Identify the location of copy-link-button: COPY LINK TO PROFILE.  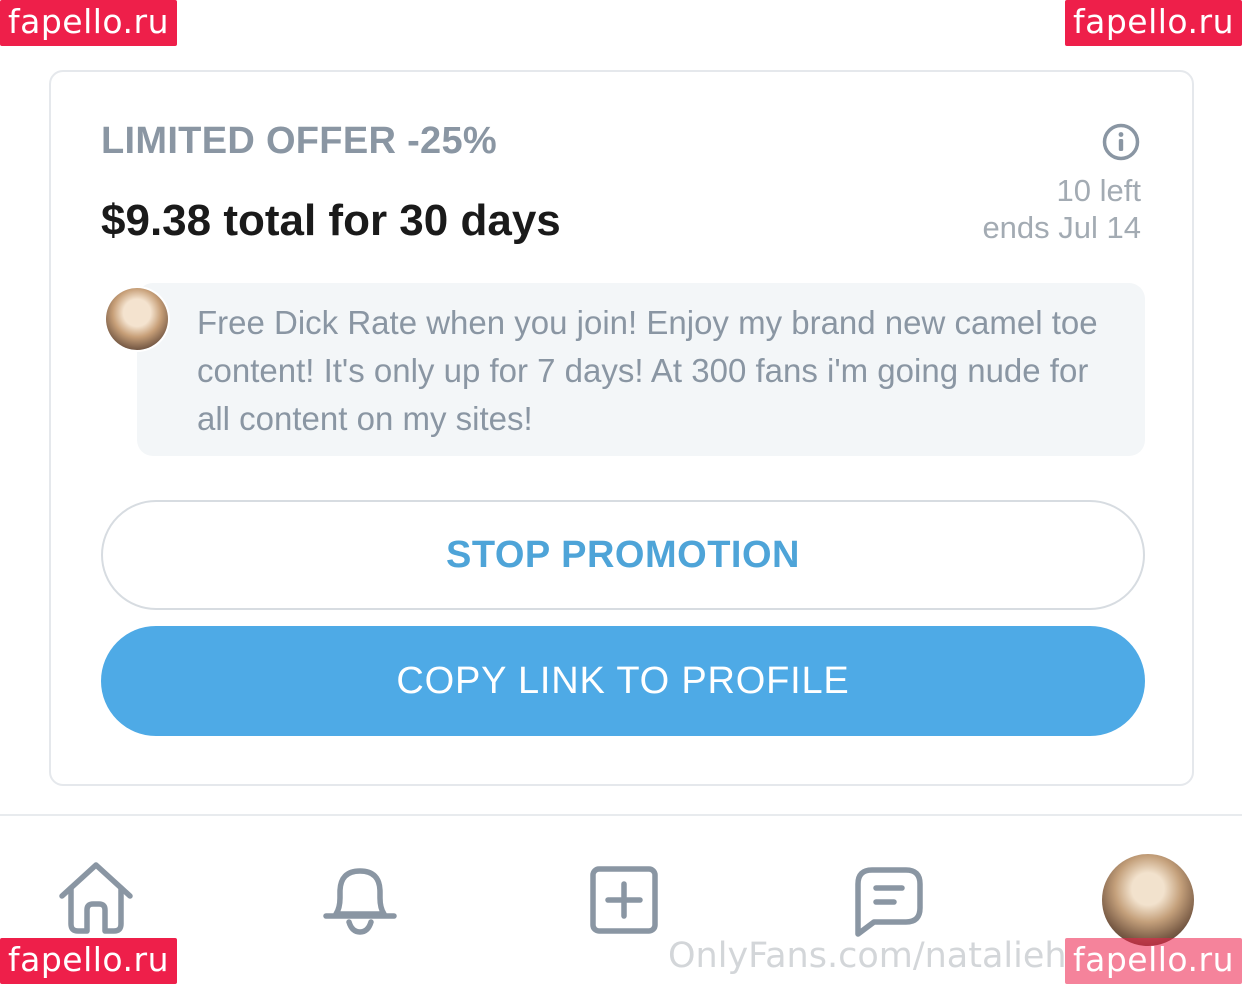
(623, 681).